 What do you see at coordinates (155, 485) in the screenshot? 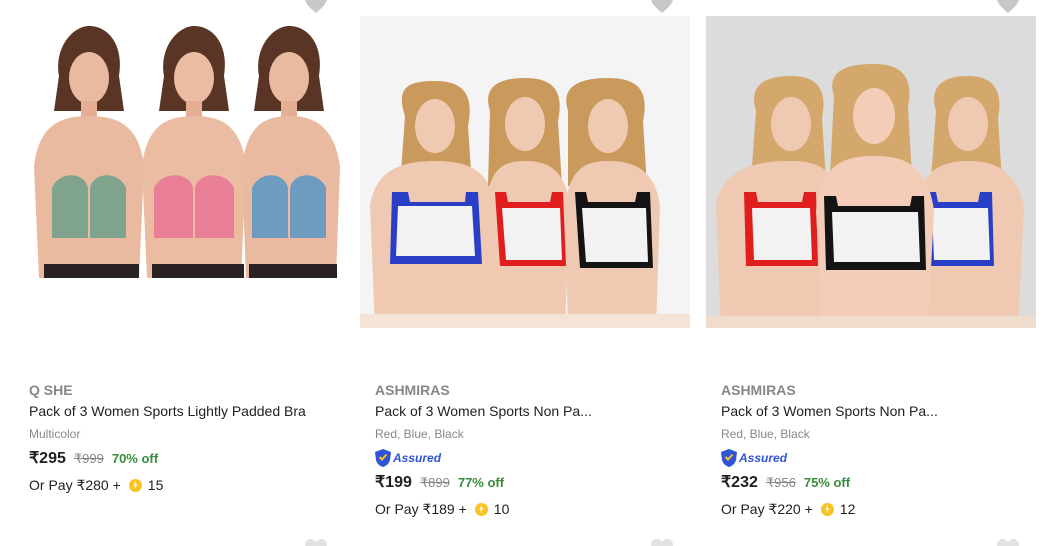
I see `coin-count: 15` at bounding box center [155, 485].